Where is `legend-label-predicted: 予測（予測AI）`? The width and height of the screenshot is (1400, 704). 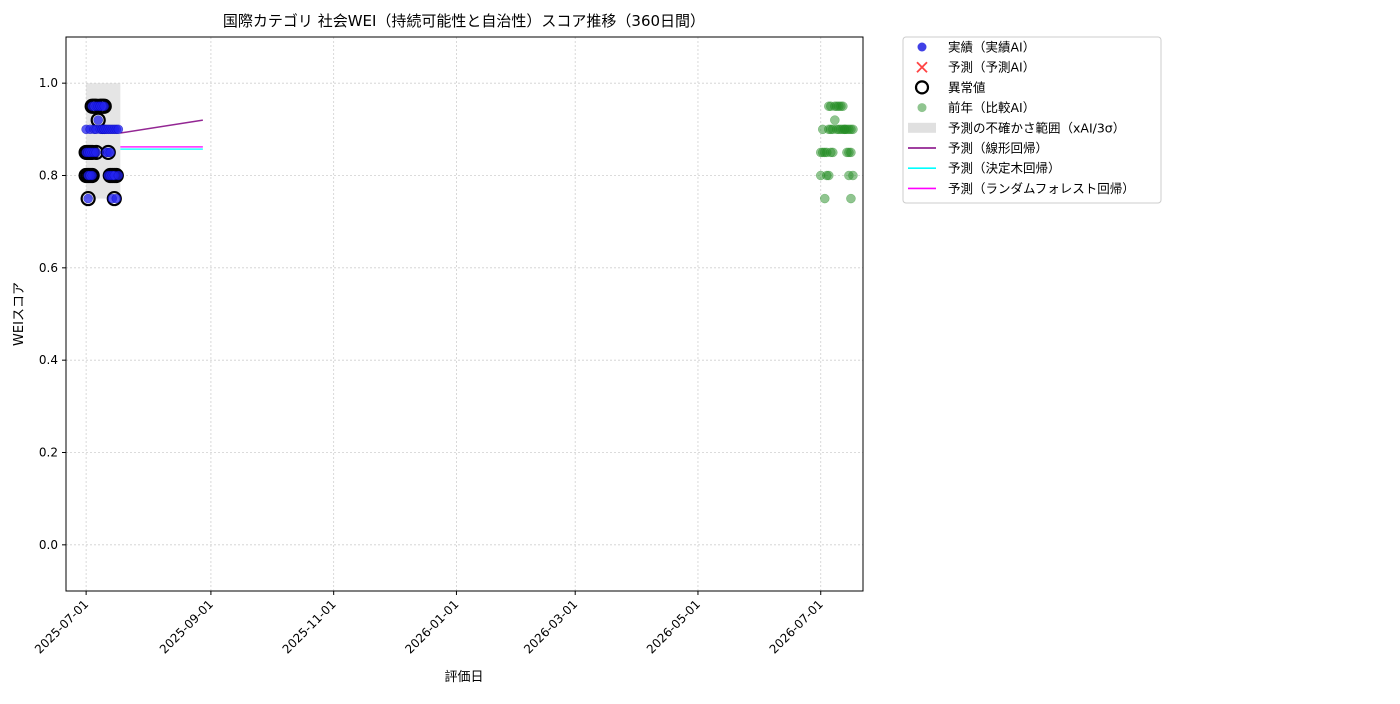
legend-label-predicted: 予測（予測AI） is located at coordinates (991, 67).